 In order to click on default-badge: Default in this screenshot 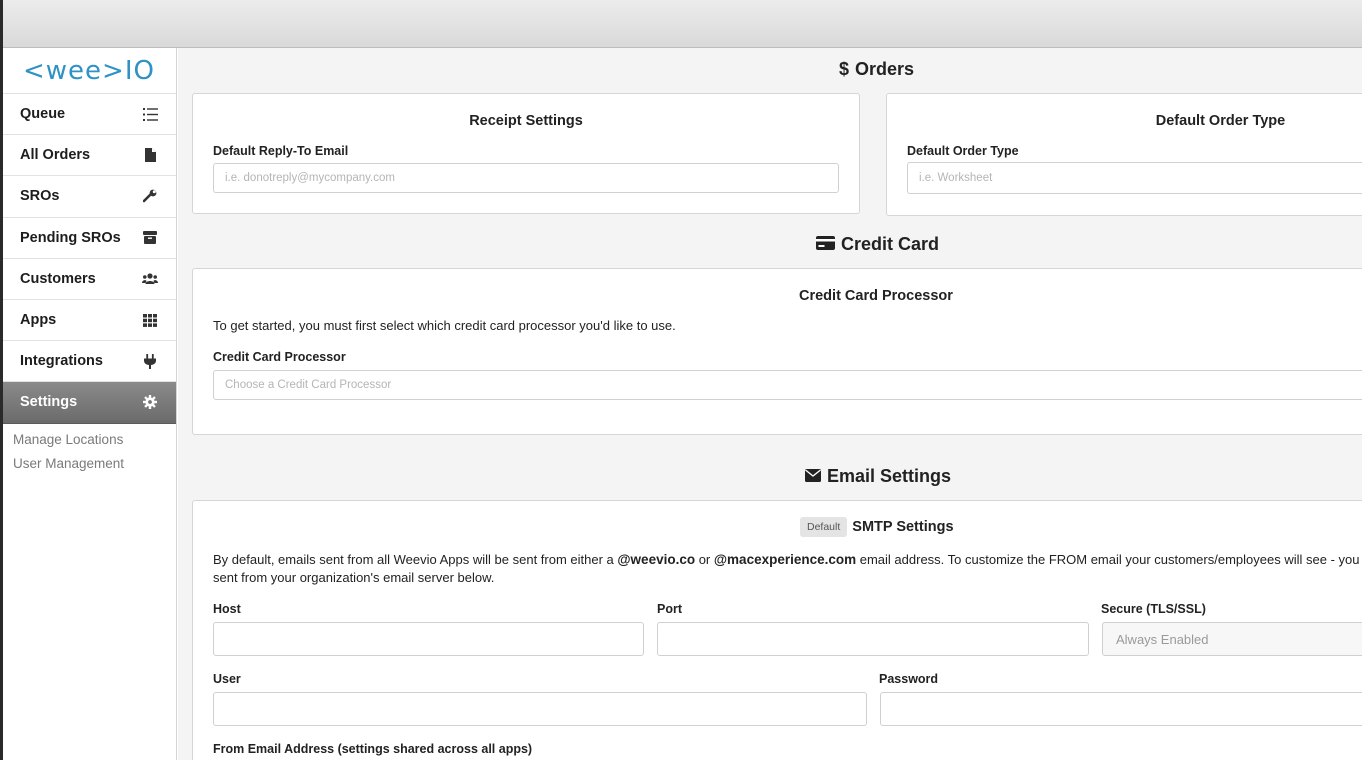, I will do `click(824, 527)`.